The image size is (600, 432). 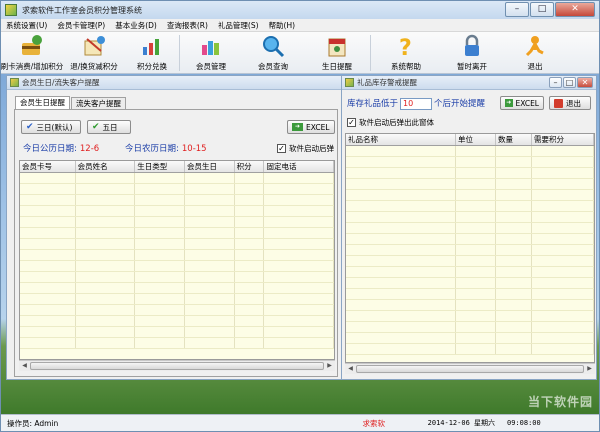 I want to click on member-search-button: 会员查询, so click(x=273, y=53).